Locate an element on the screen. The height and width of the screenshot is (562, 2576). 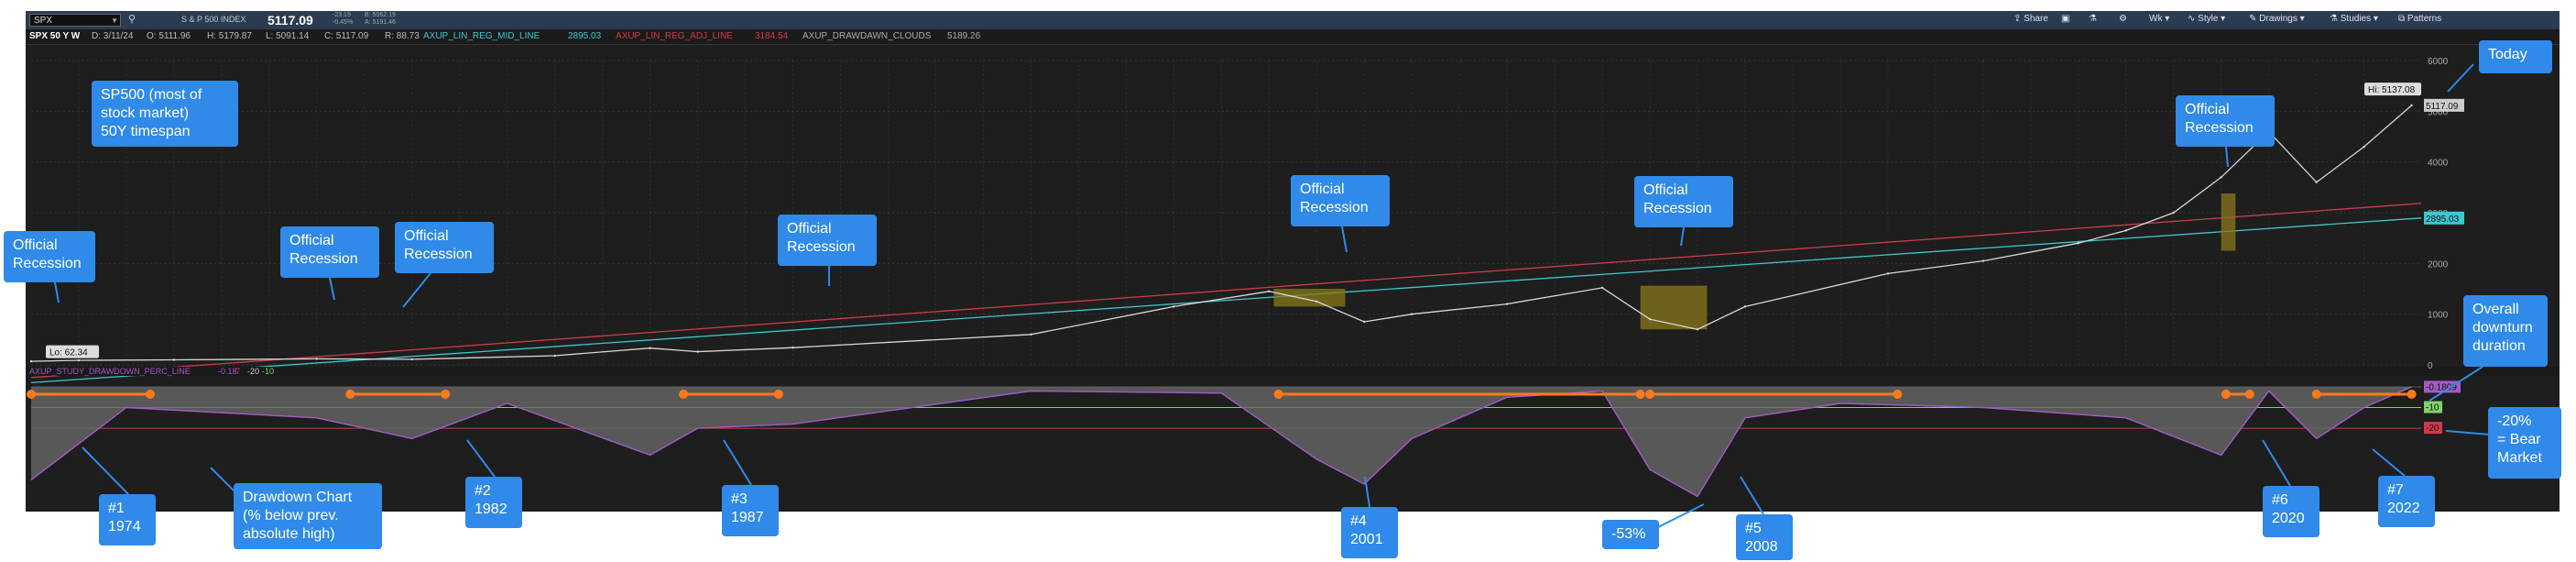
annotation-overall-duration: Overall downturn duration is located at coordinates (2506, 331).